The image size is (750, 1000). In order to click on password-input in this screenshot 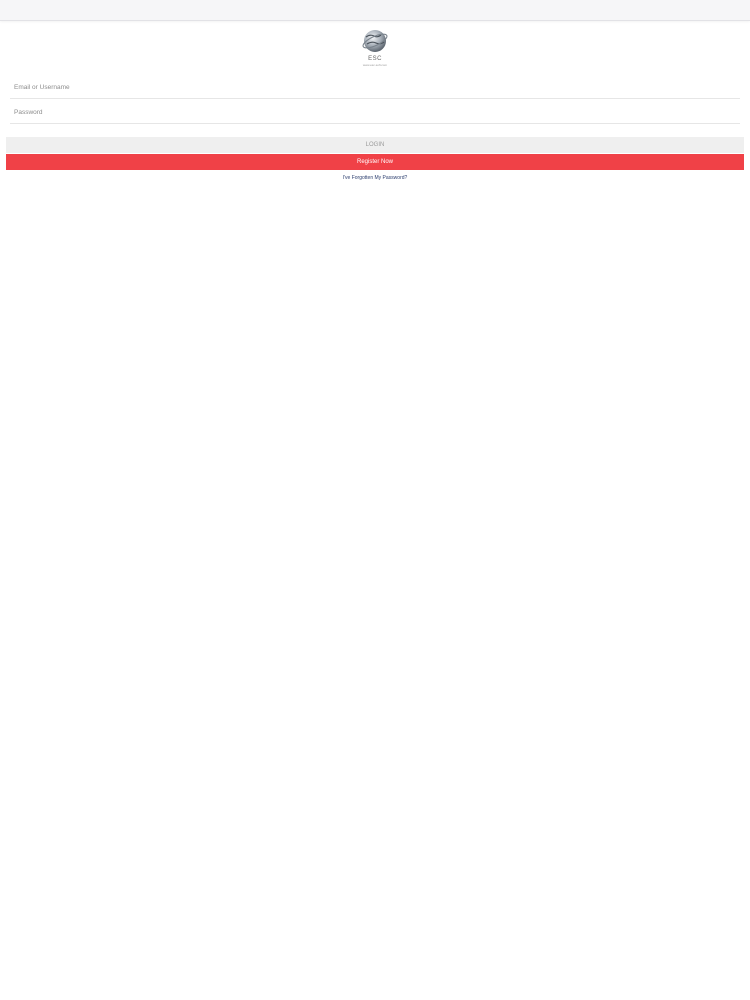, I will do `click(375, 112)`.